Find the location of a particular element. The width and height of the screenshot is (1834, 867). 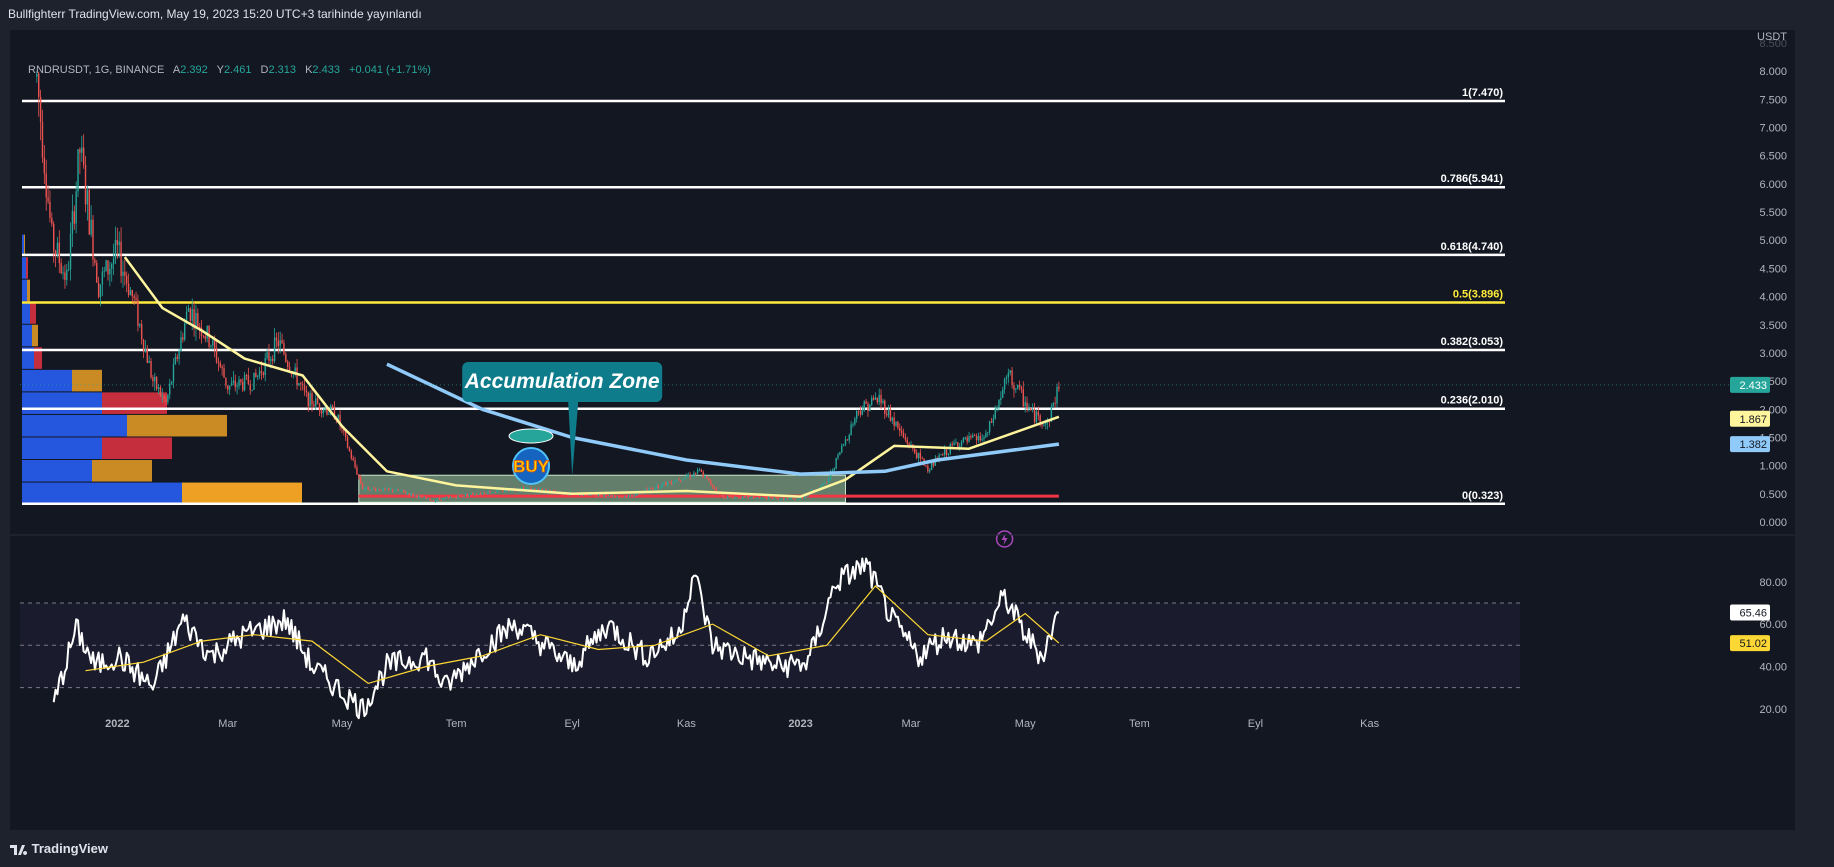

last-price-tag: 2.433 is located at coordinates (1753, 386).